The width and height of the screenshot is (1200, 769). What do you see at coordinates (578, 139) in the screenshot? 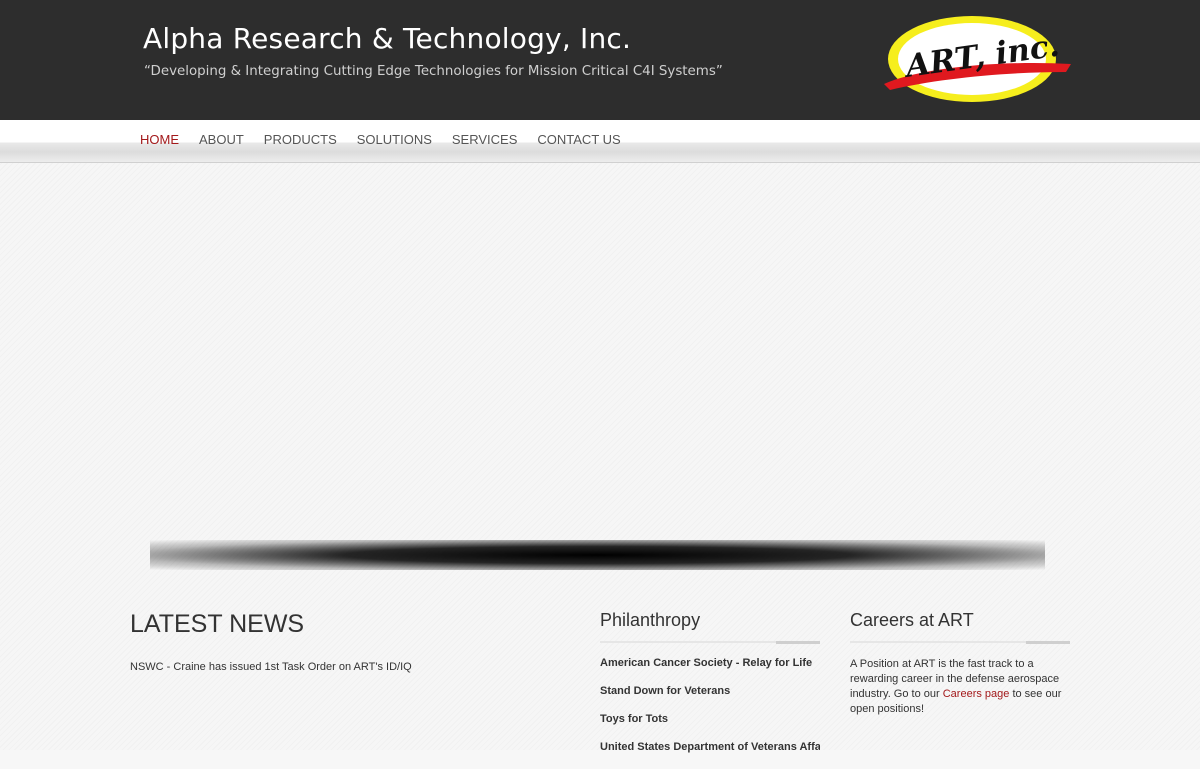
I see `nav-item-contact-us: CONTACT US` at bounding box center [578, 139].